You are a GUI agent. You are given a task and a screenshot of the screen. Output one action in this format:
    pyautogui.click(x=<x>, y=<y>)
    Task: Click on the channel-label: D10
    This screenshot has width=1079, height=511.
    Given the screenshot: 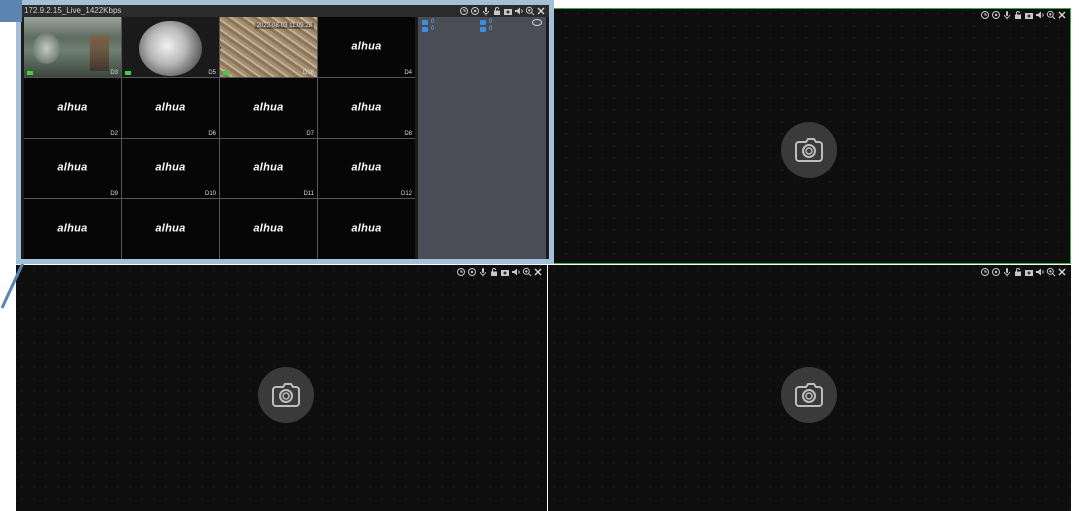 What is the action you would take?
    pyautogui.click(x=210, y=194)
    